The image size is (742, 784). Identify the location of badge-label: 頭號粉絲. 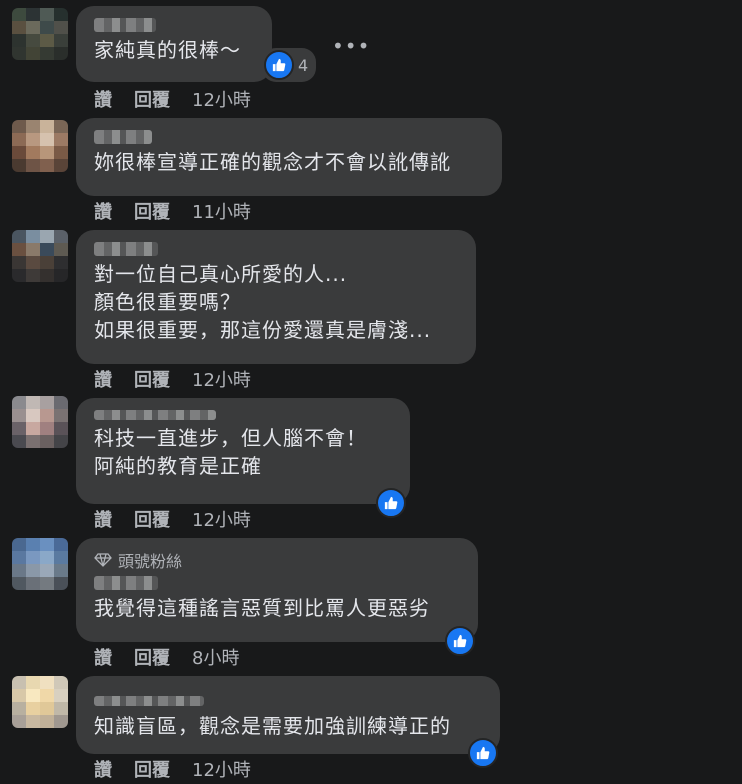
(150, 561).